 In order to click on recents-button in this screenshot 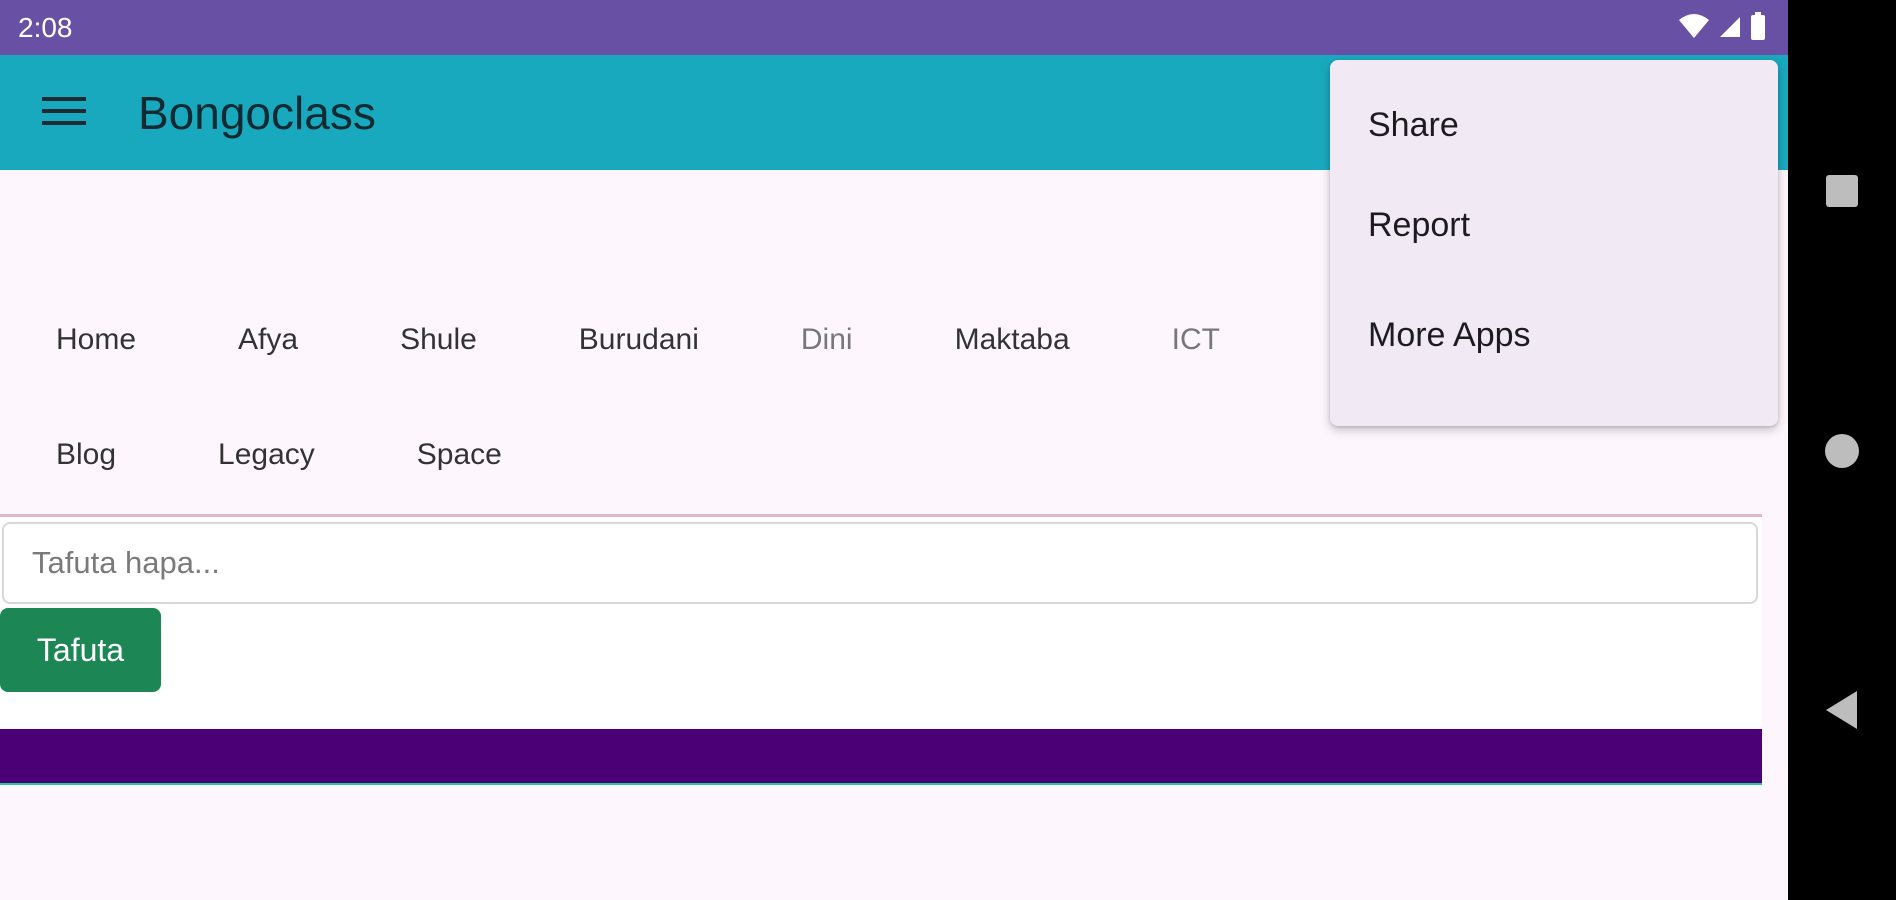, I will do `click(1842, 191)`.